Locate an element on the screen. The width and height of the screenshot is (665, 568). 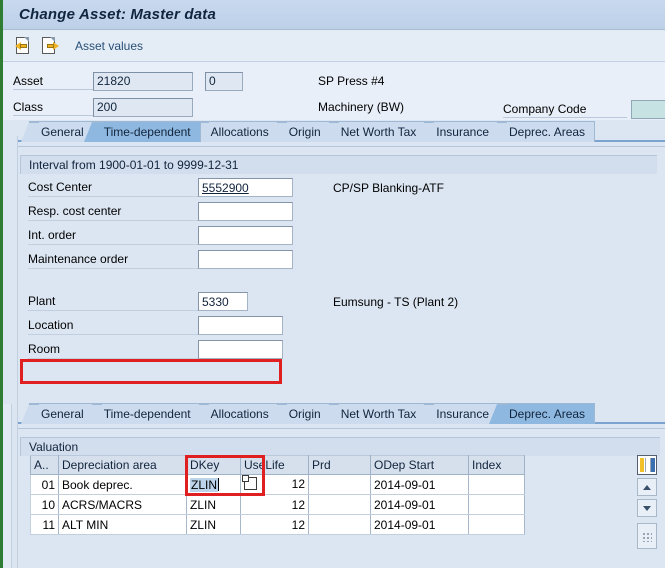
table-row: 11 ALT MIN ZLIN 12 2014-09-01 is located at coordinates (277, 524).